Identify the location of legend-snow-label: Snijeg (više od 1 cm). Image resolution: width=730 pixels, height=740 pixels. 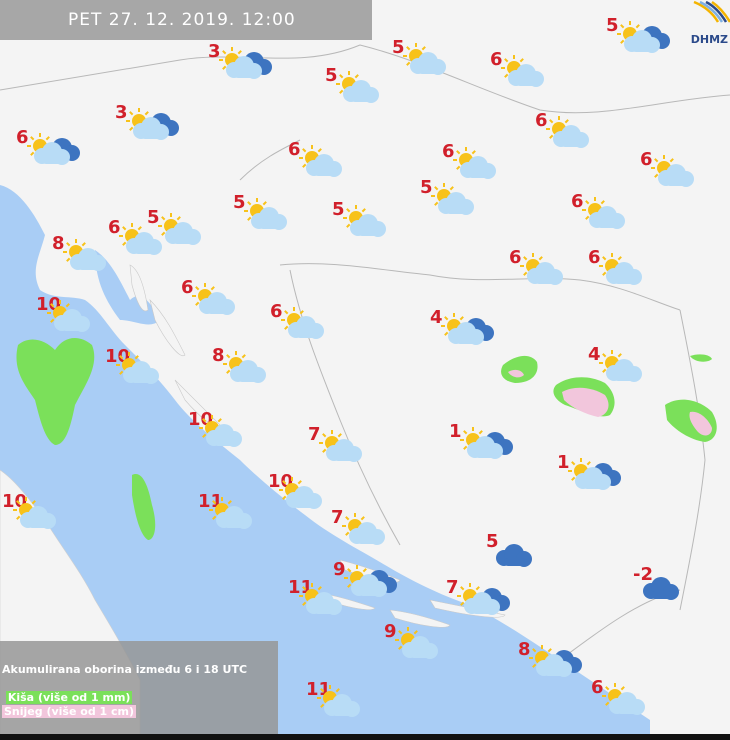
(69, 711).